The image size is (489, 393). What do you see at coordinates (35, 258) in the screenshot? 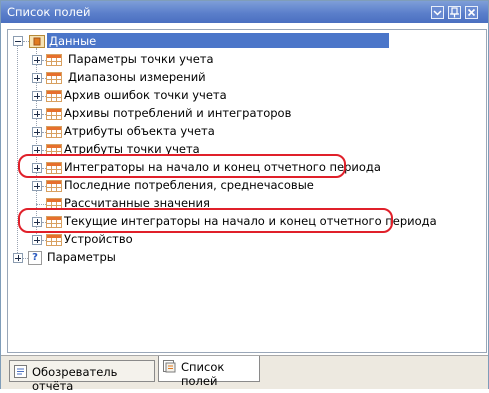
I see `question-icon: ?` at bounding box center [35, 258].